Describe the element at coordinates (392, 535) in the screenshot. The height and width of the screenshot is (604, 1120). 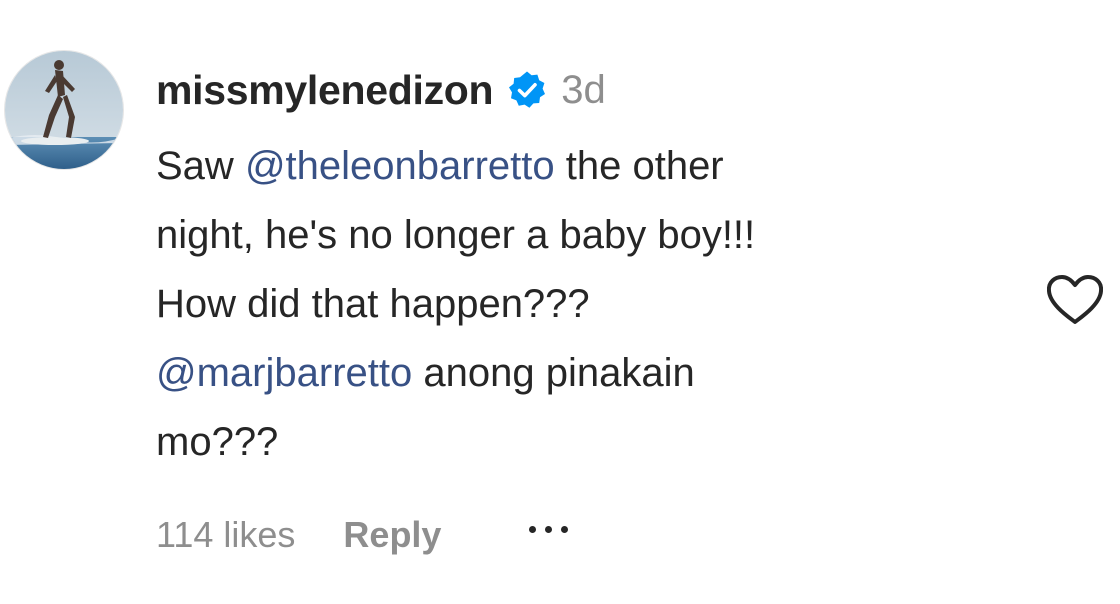
I see `reply-button: Reply` at that location.